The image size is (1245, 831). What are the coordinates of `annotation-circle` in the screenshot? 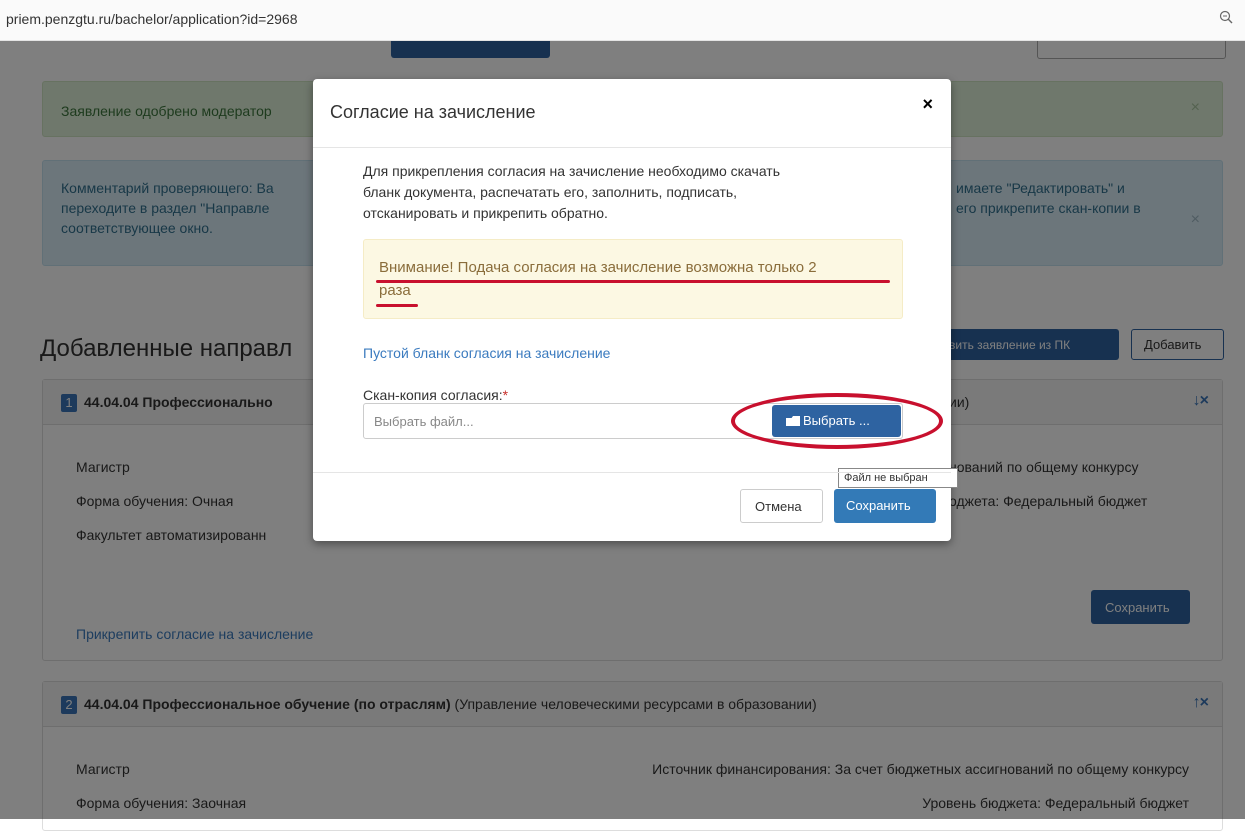 It's located at (837, 421).